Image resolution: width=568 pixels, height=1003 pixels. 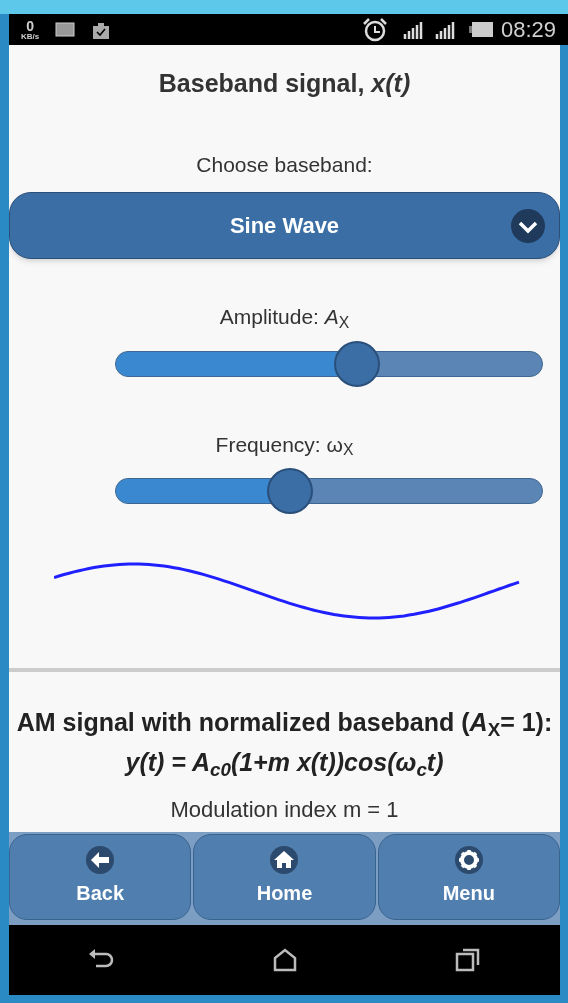 What do you see at coordinates (30, 25) in the screenshot?
I see `network-speed: 0` at bounding box center [30, 25].